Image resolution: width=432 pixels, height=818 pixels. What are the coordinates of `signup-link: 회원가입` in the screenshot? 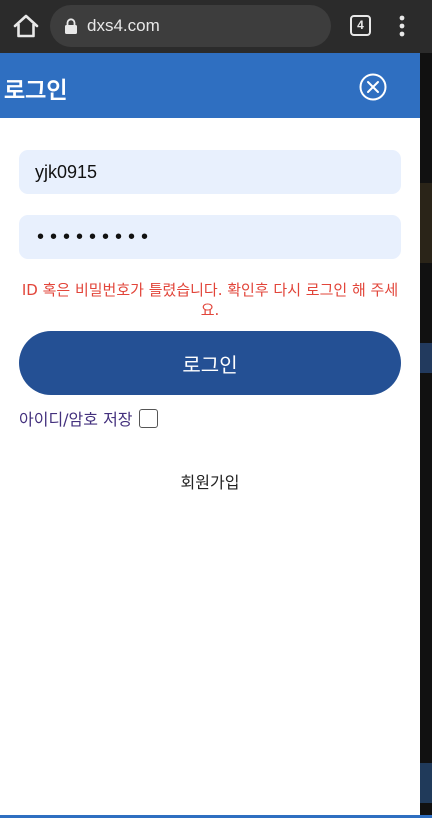 It's located at (210, 481).